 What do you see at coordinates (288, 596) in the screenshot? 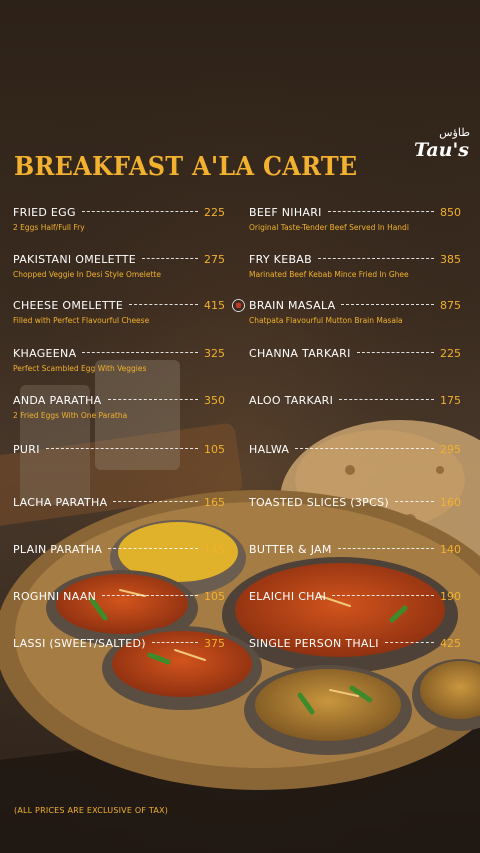
I see `menu-item-name: ELAICHI CHAI` at bounding box center [288, 596].